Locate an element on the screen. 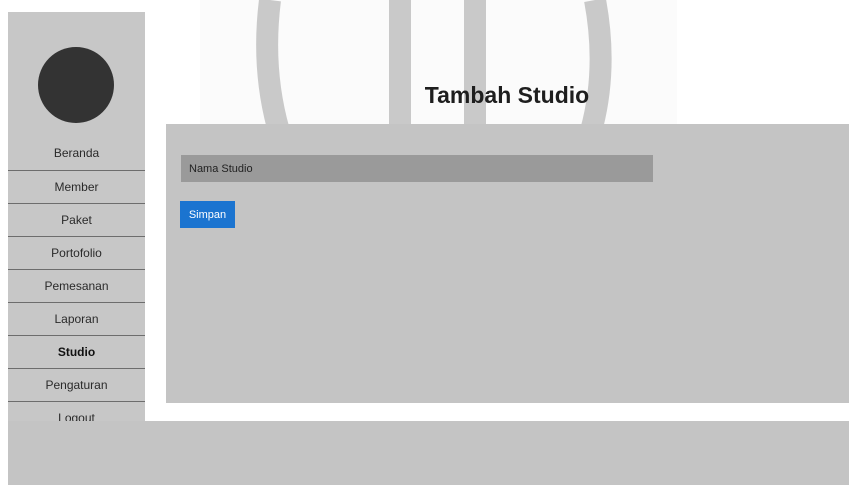  sidebar-item-label: Studio is located at coordinates (76, 352).